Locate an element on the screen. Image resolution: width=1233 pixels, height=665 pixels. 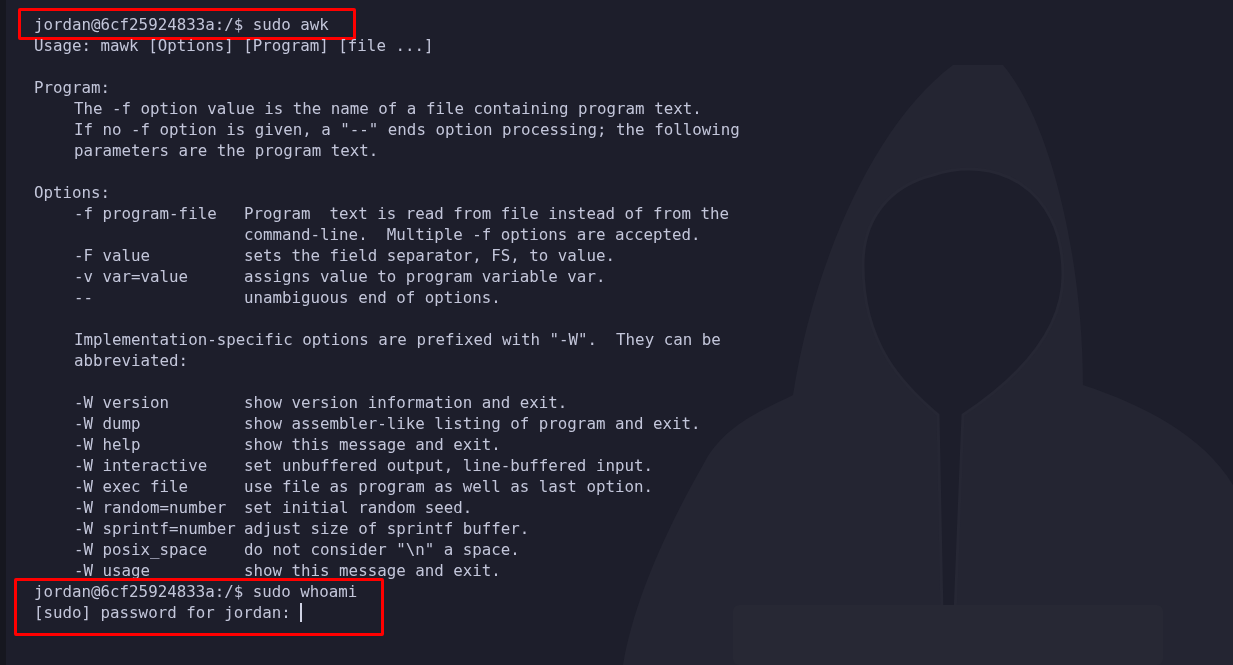
option-description: show assembler-like listing of program and exit. is located at coordinates (472, 423).